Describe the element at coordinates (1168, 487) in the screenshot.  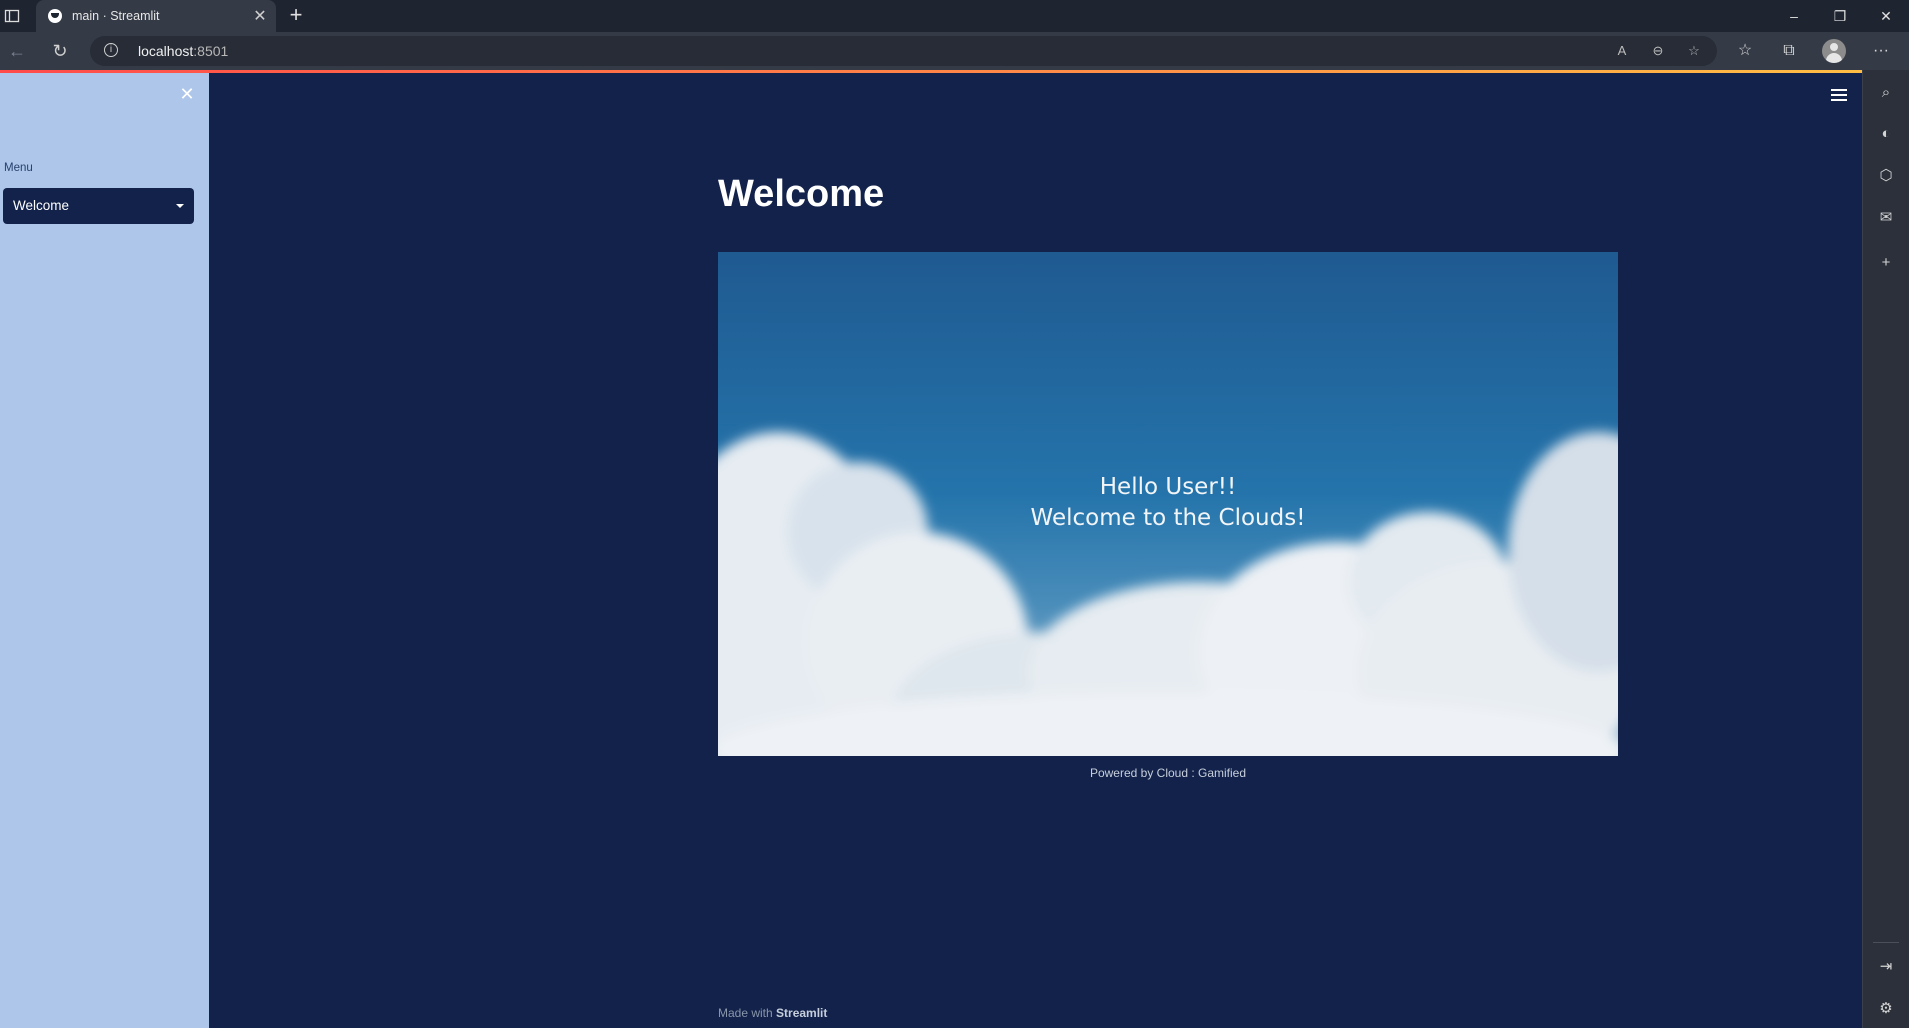
I see `hero-greeting: Hello User!!` at that location.